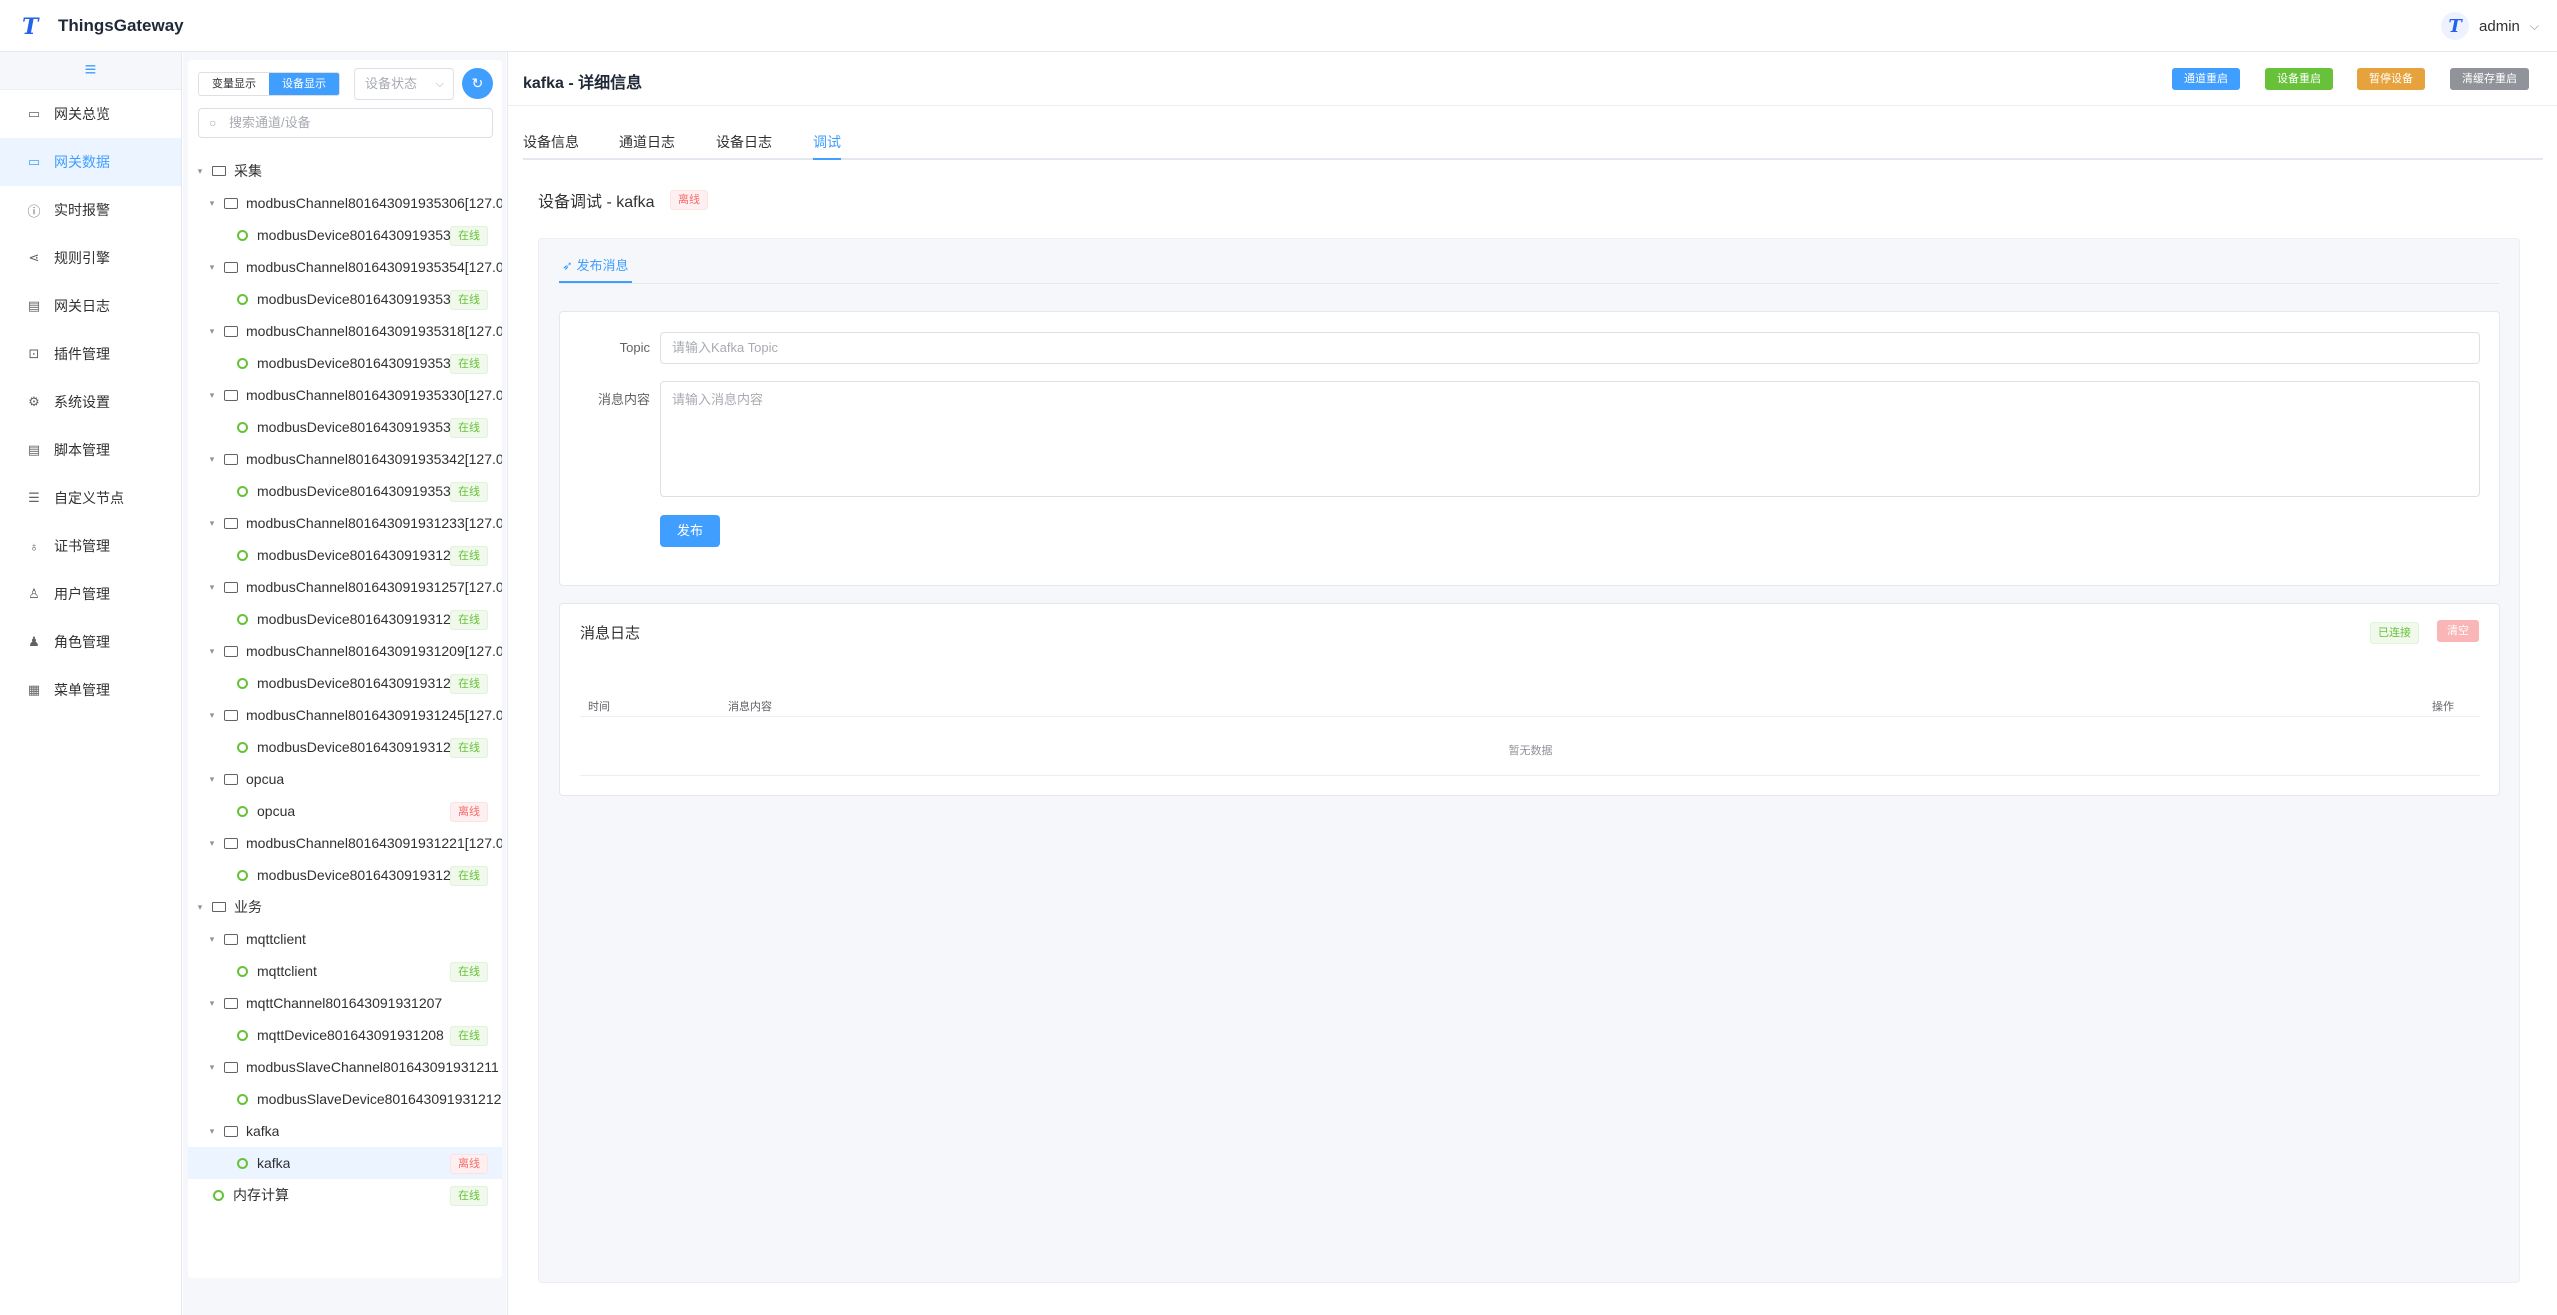 Image resolution: width=2557 pixels, height=1315 pixels. What do you see at coordinates (345, 1195) in the screenshot?
I see `tree-device-node: 内存计算 在线` at bounding box center [345, 1195].